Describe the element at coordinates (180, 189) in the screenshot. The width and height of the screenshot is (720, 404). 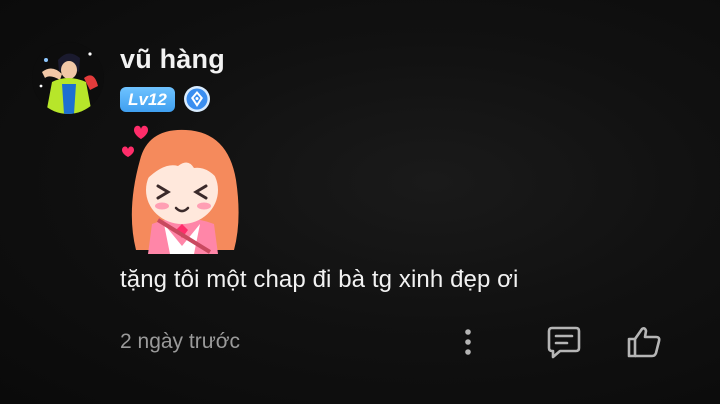
I see `blushing-girl-sticker-icon` at that location.